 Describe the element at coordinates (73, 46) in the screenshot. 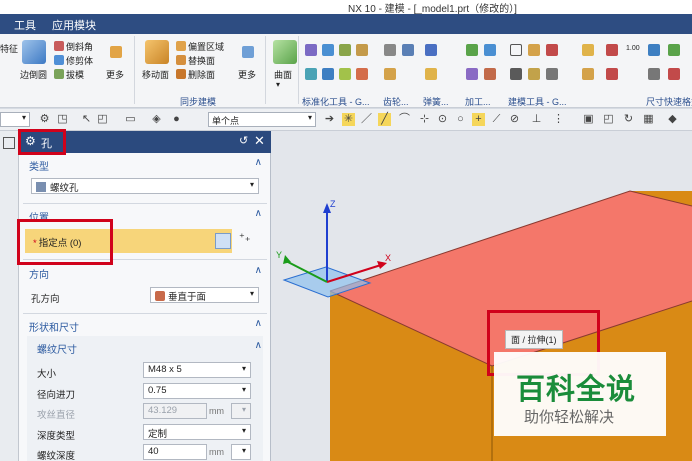

I see `chamfer-button: 倒斜角` at that location.